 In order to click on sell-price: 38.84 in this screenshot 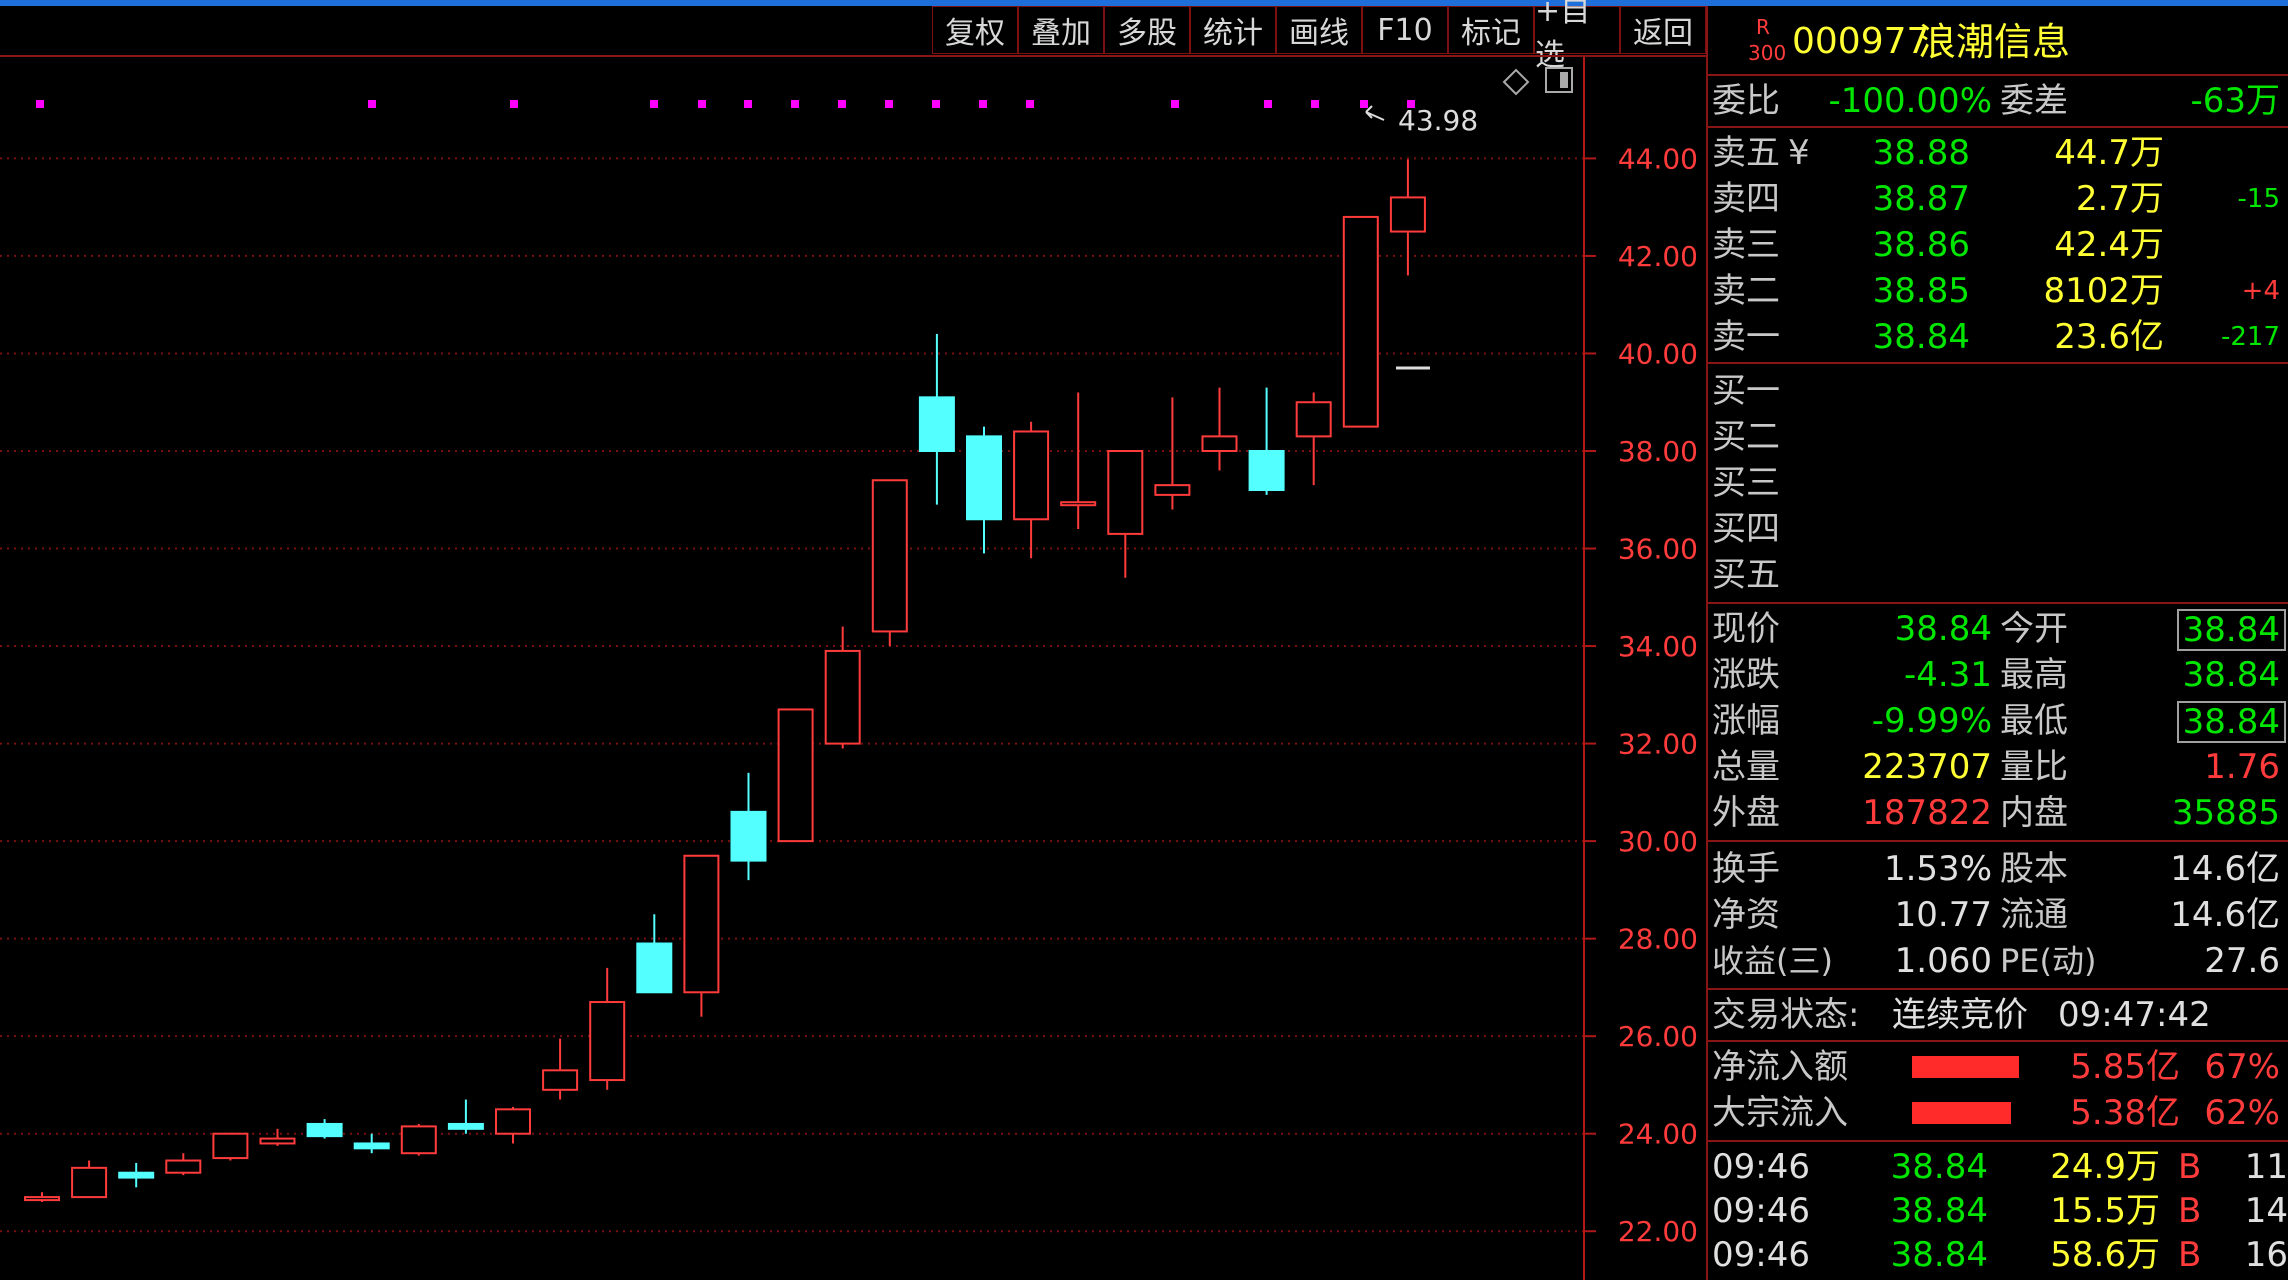, I will do `click(1921, 337)`.